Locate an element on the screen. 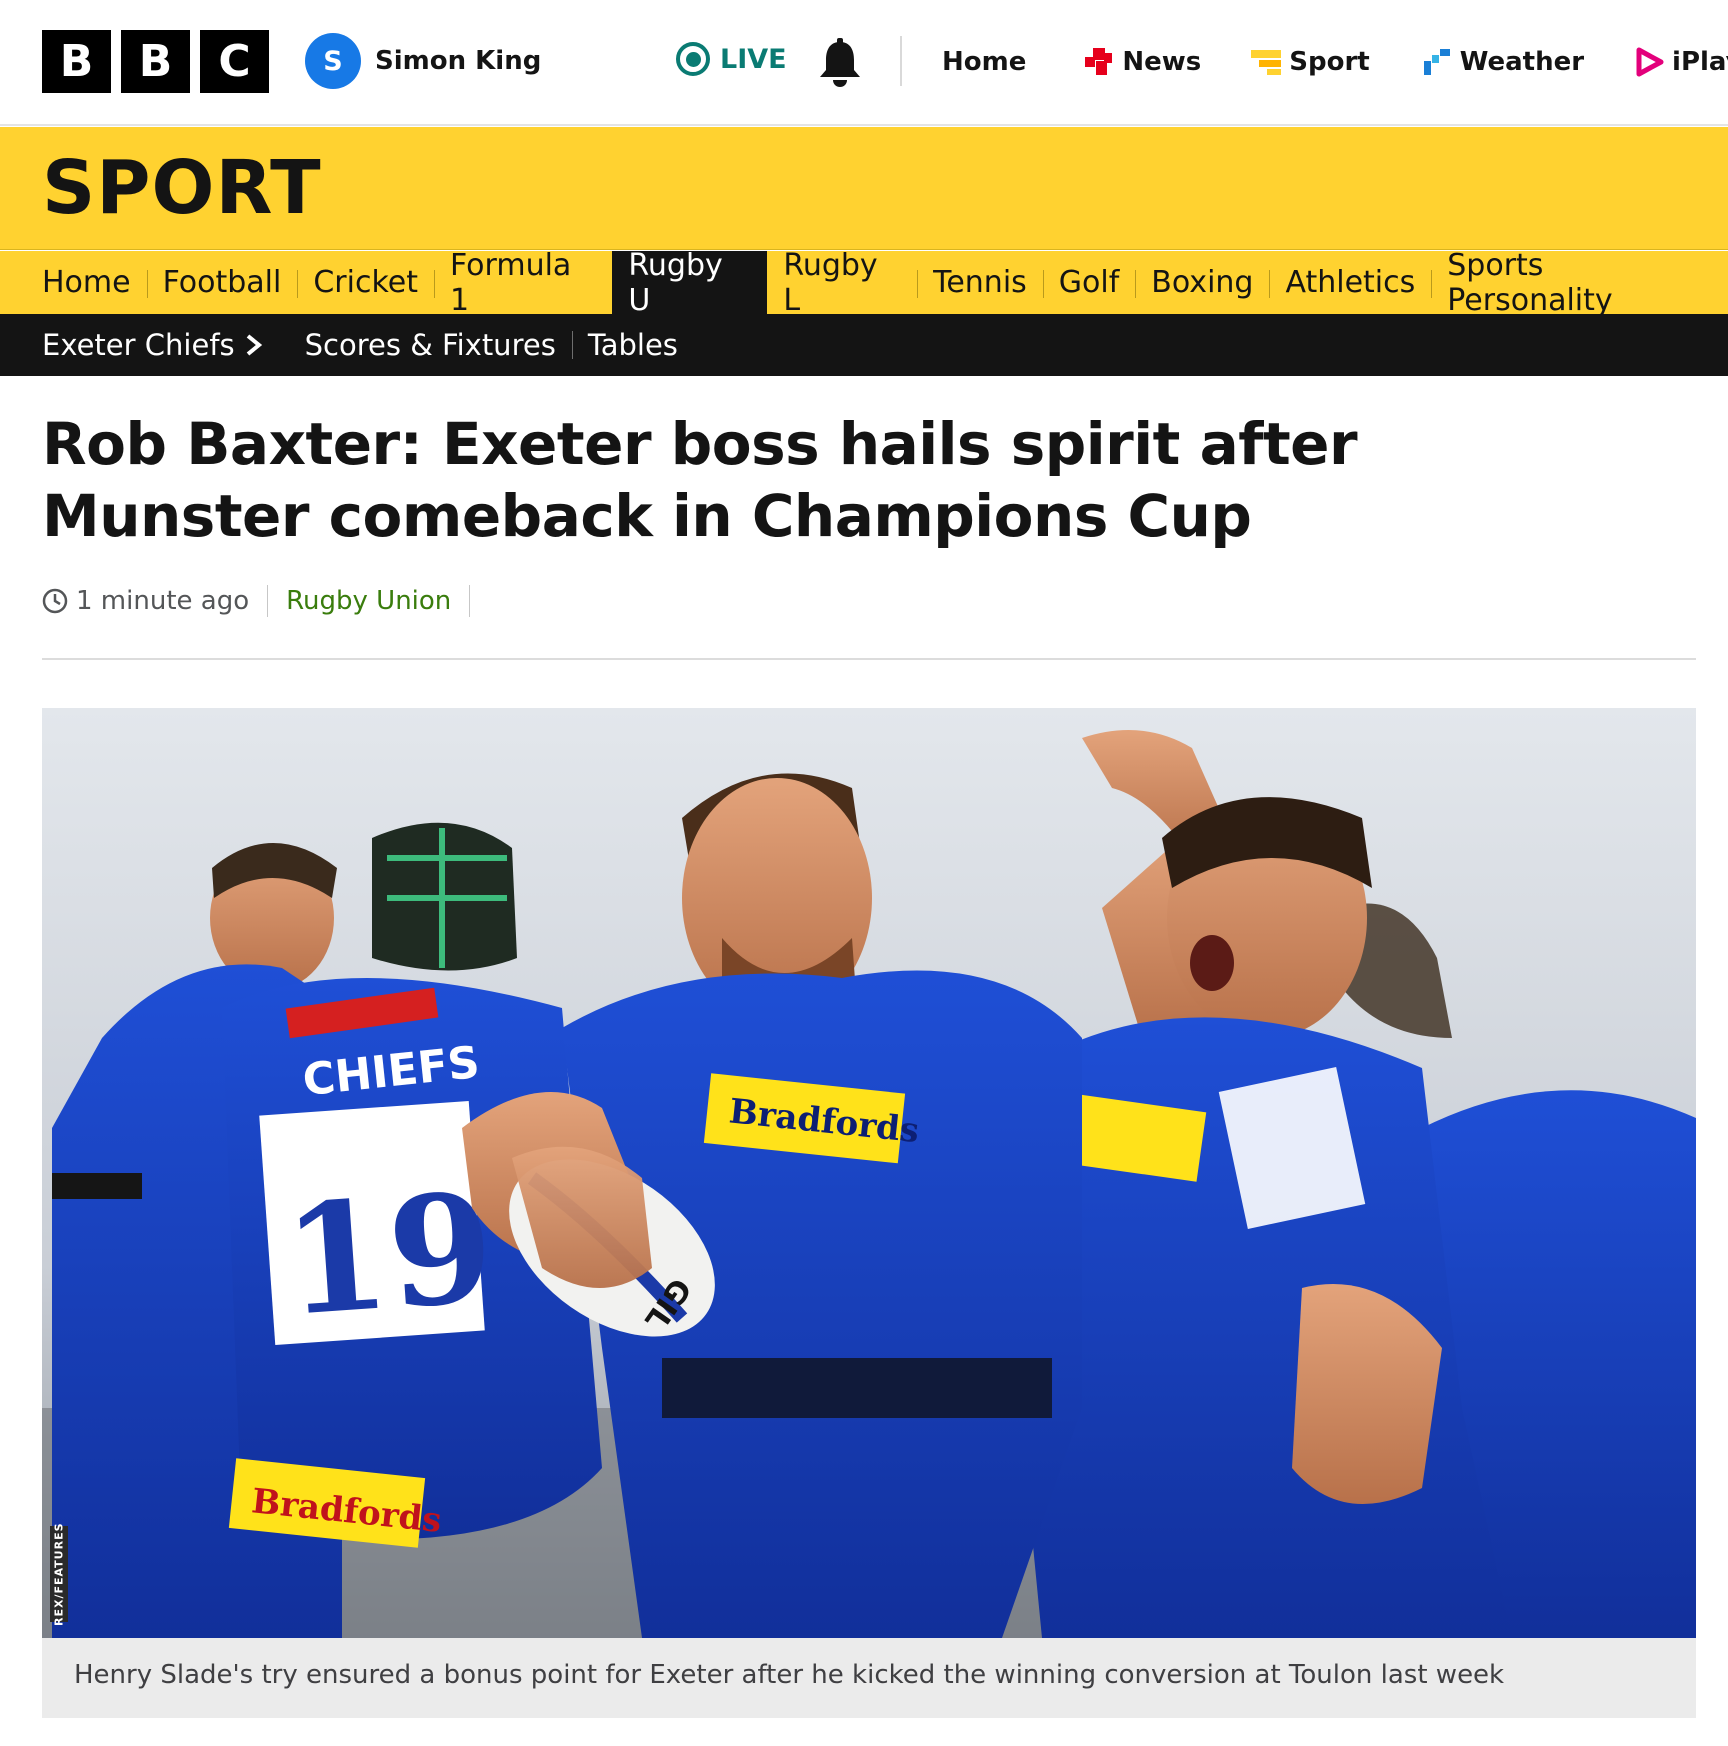 This screenshot has height=1746, width=1728. iplayer-icon is located at coordinates (1650, 62).